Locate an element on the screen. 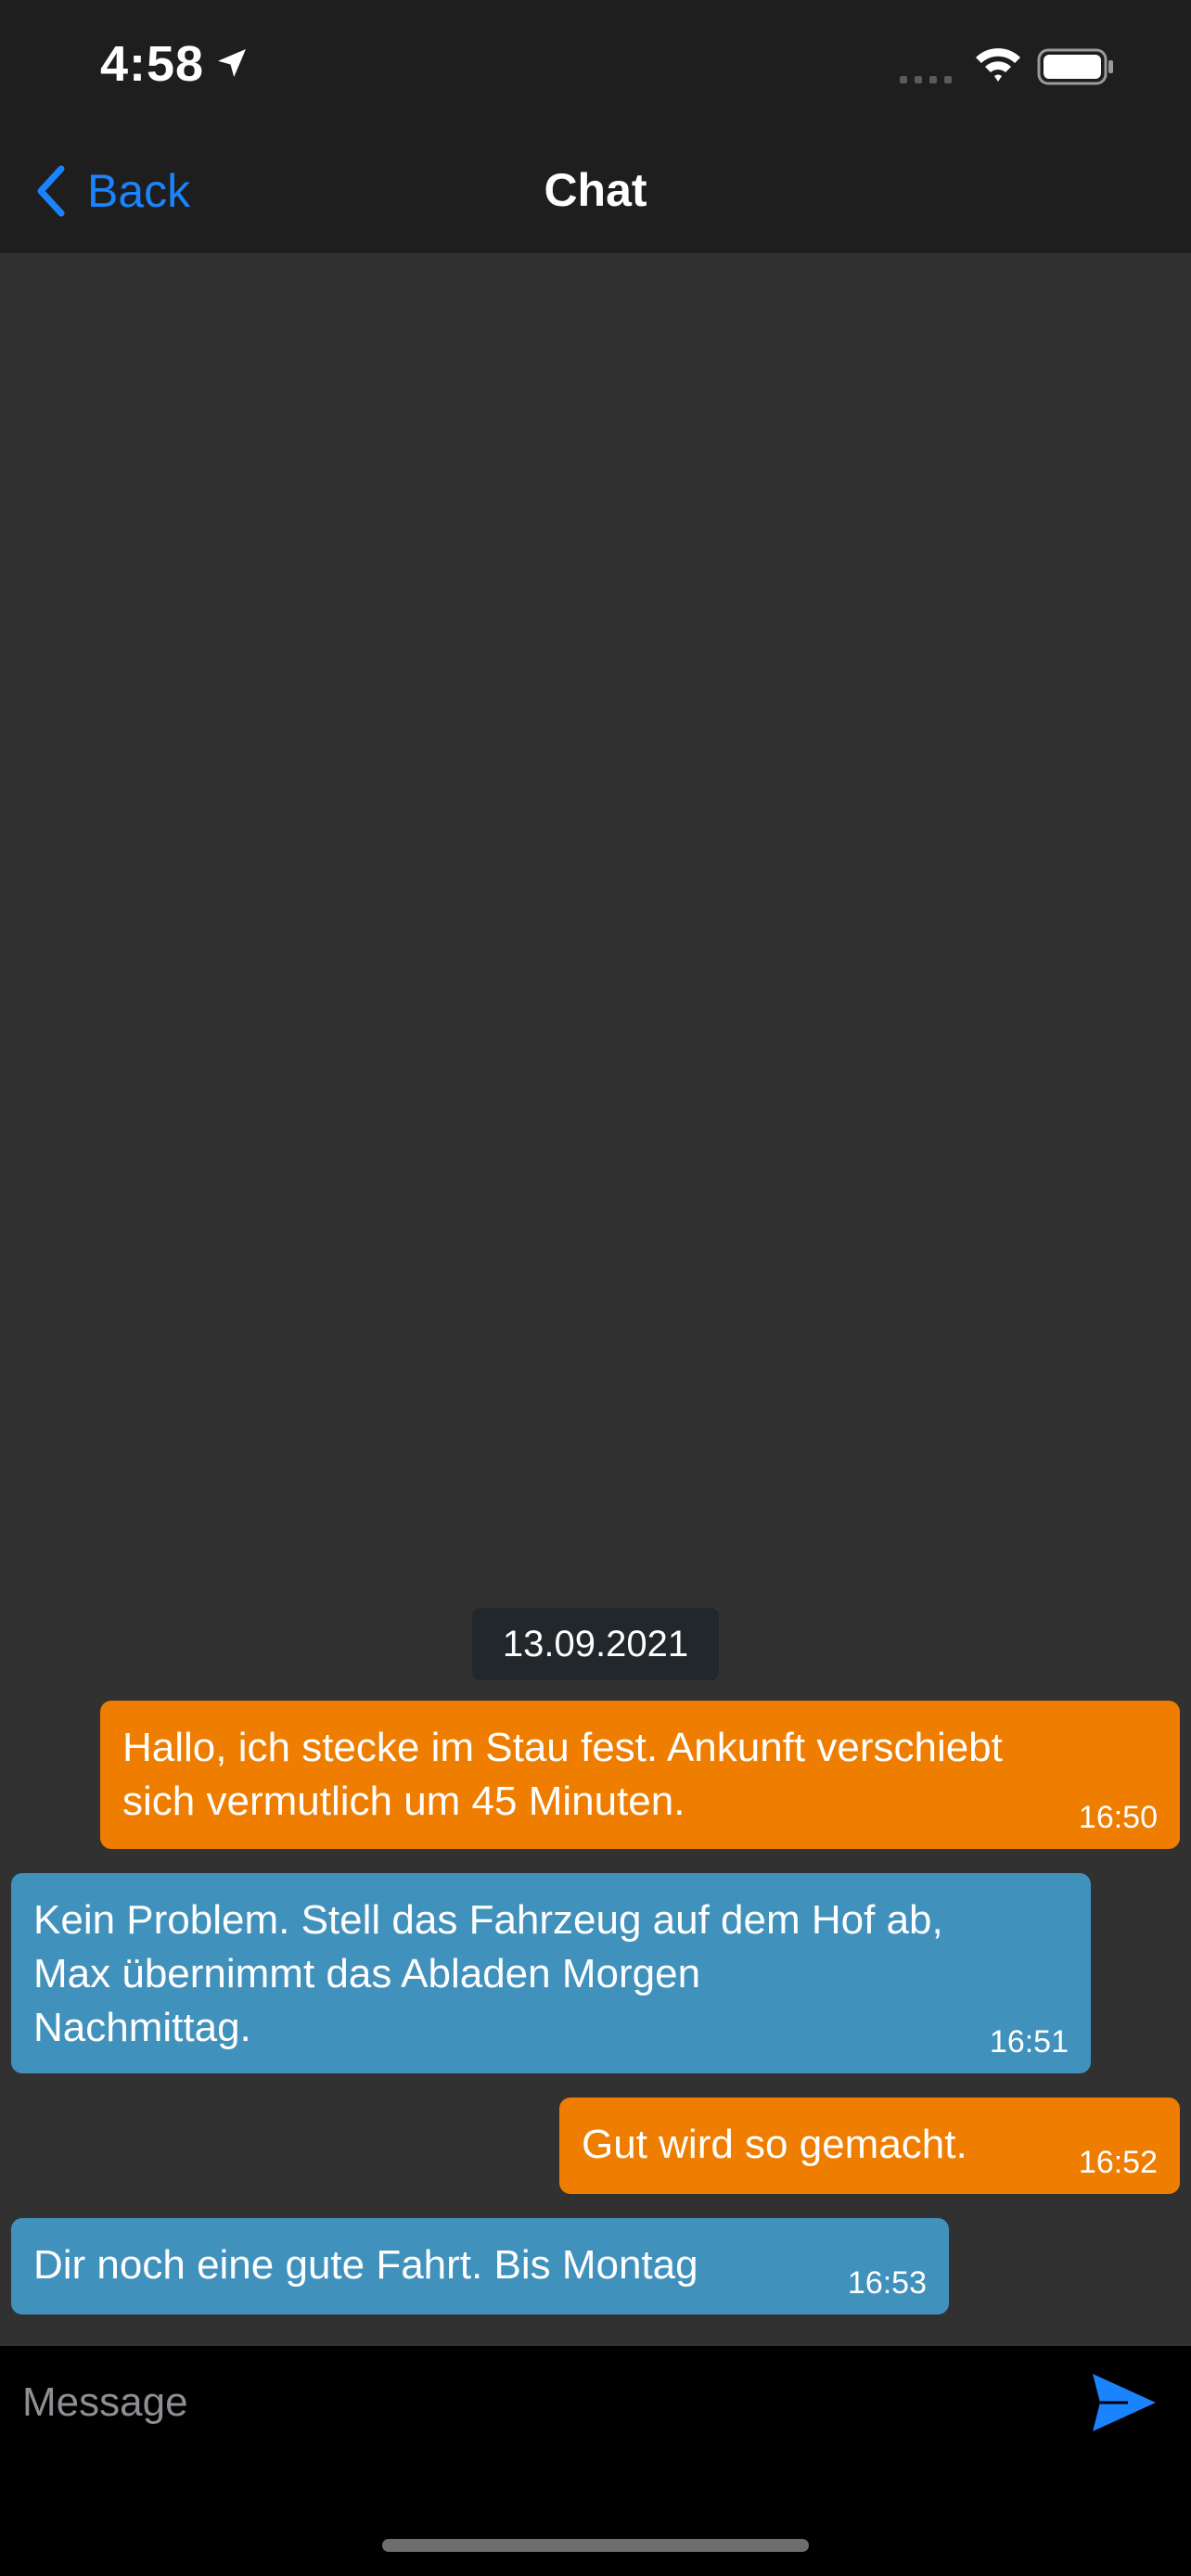 This screenshot has height=2576, width=1191. wifi-icon is located at coordinates (998, 65).